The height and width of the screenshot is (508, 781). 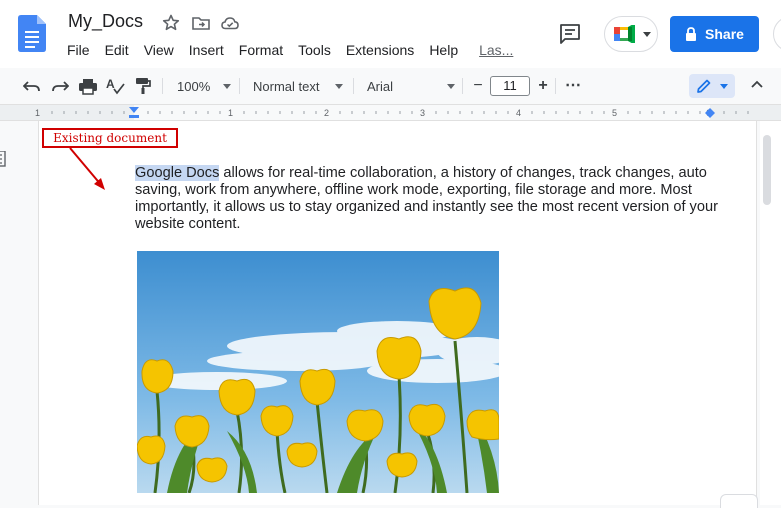 I want to click on zoom-value: 100%, so click(x=194, y=86).